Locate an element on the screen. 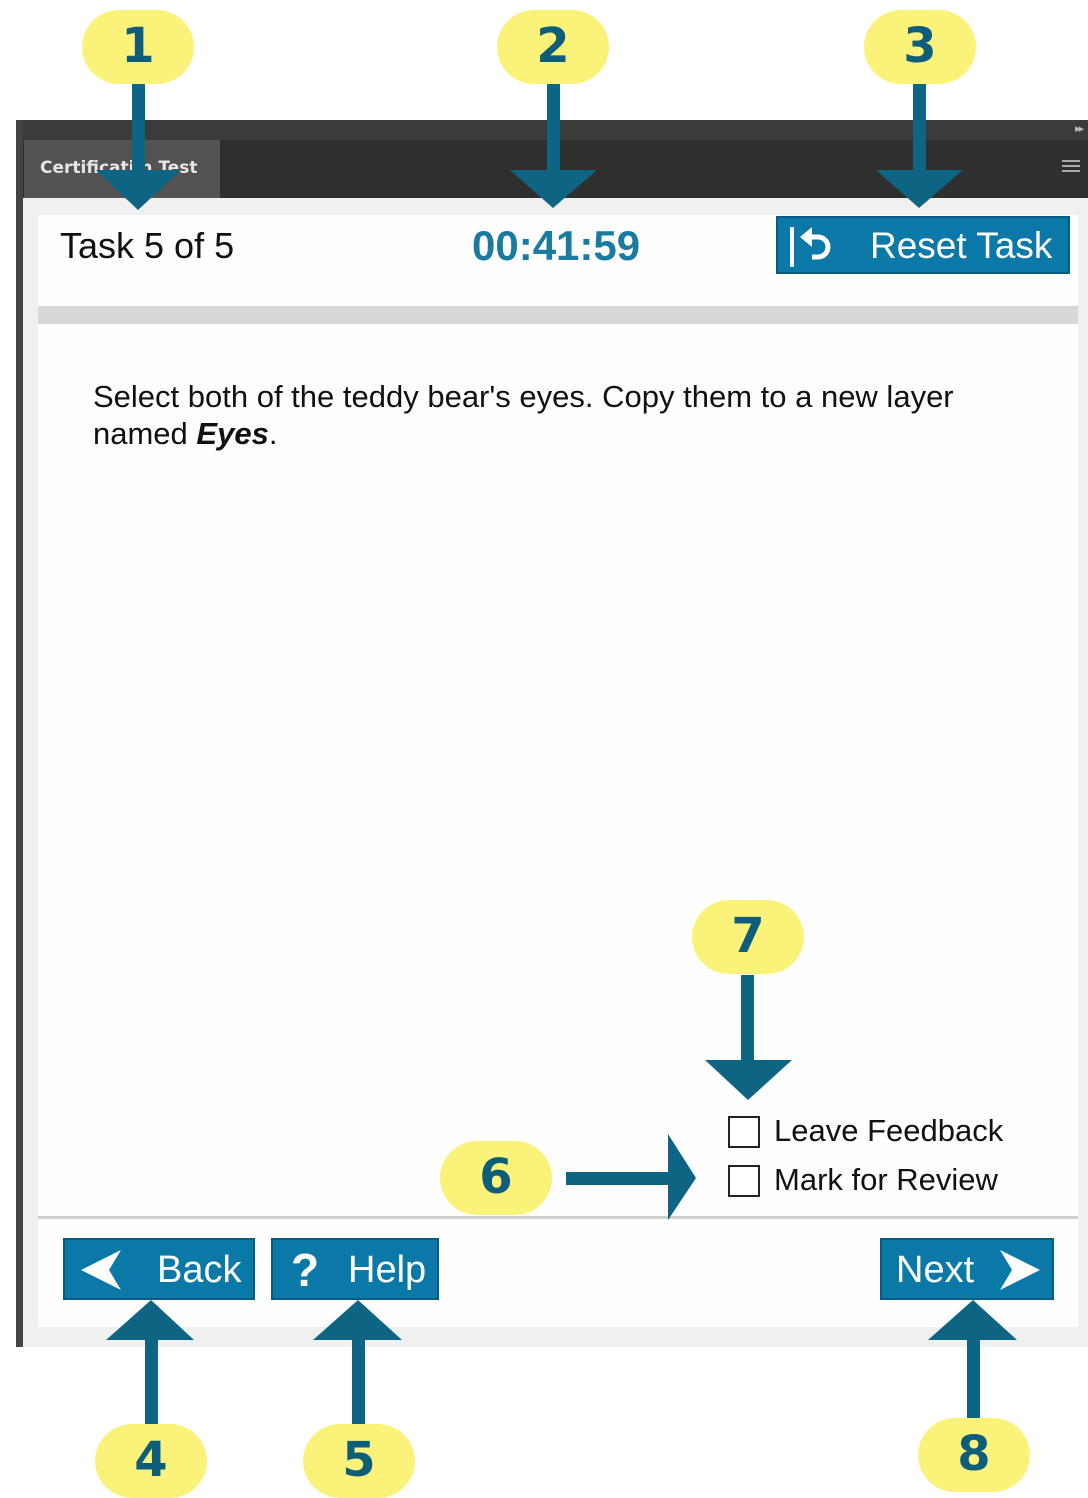  callout-1: 1 is located at coordinates (138, 47).